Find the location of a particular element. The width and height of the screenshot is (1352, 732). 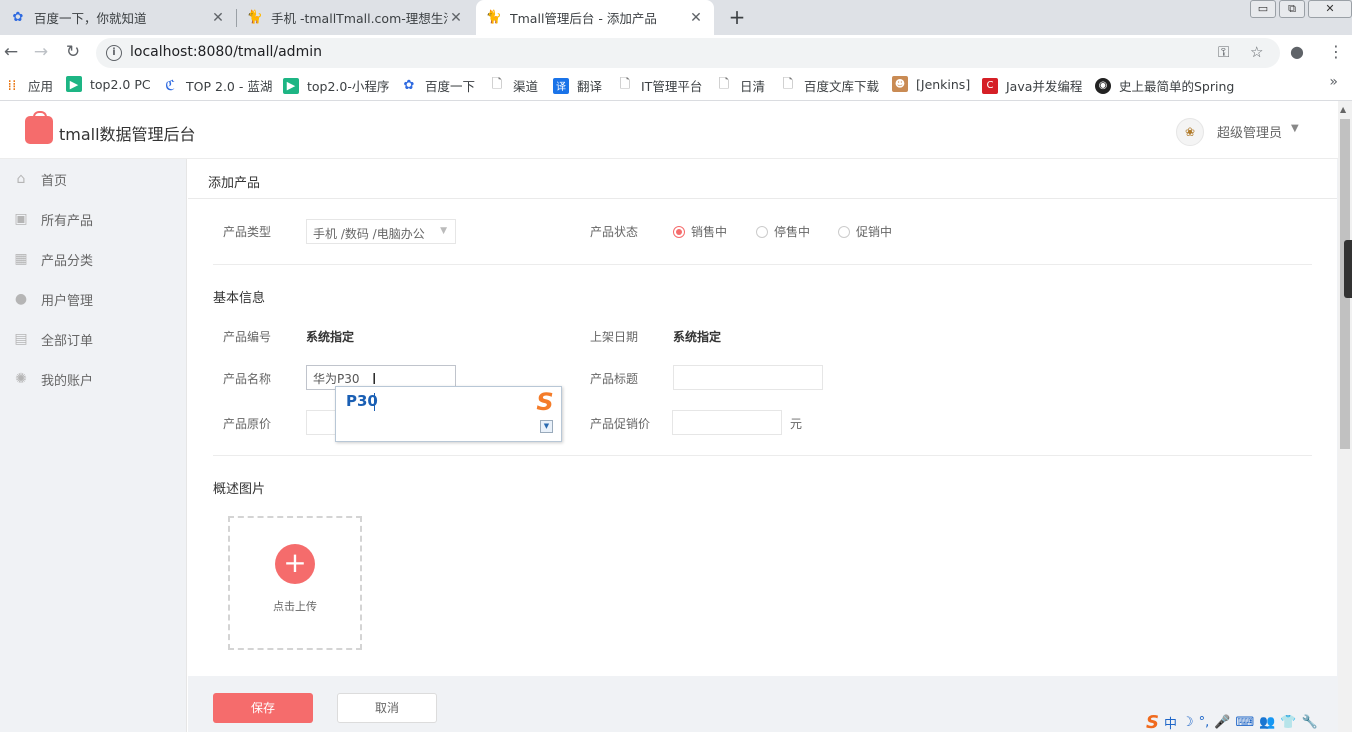

tab-baidu: ✿ 百度一下，你就知道 ✕ is located at coordinates (118, 17).